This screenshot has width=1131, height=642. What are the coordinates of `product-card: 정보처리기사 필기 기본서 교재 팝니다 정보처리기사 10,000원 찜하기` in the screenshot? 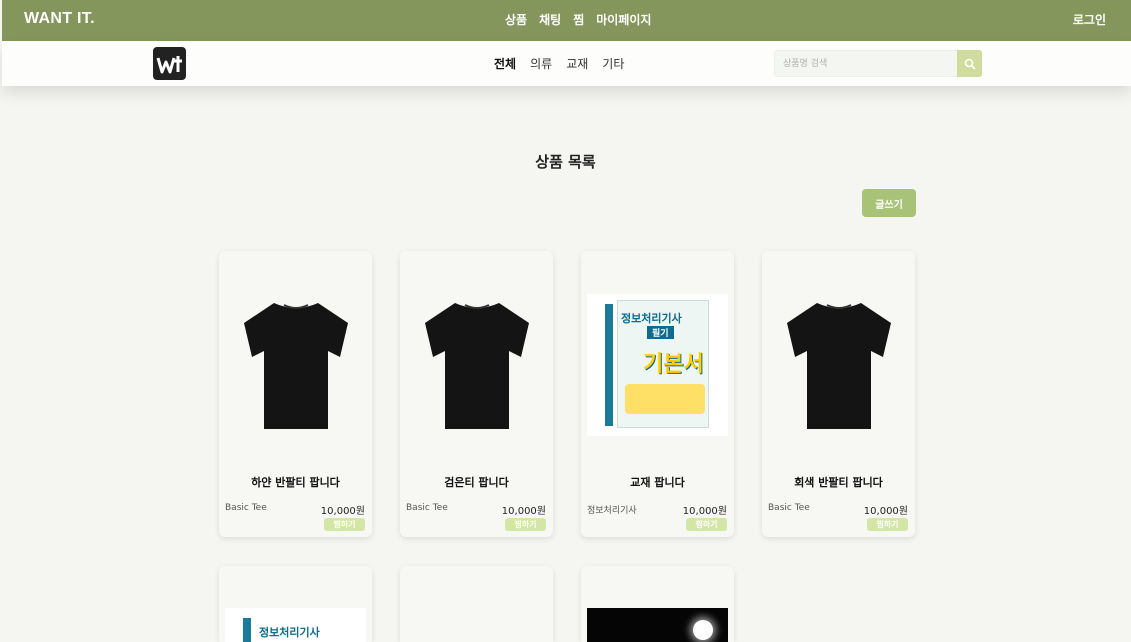 It's located at (657, 394).